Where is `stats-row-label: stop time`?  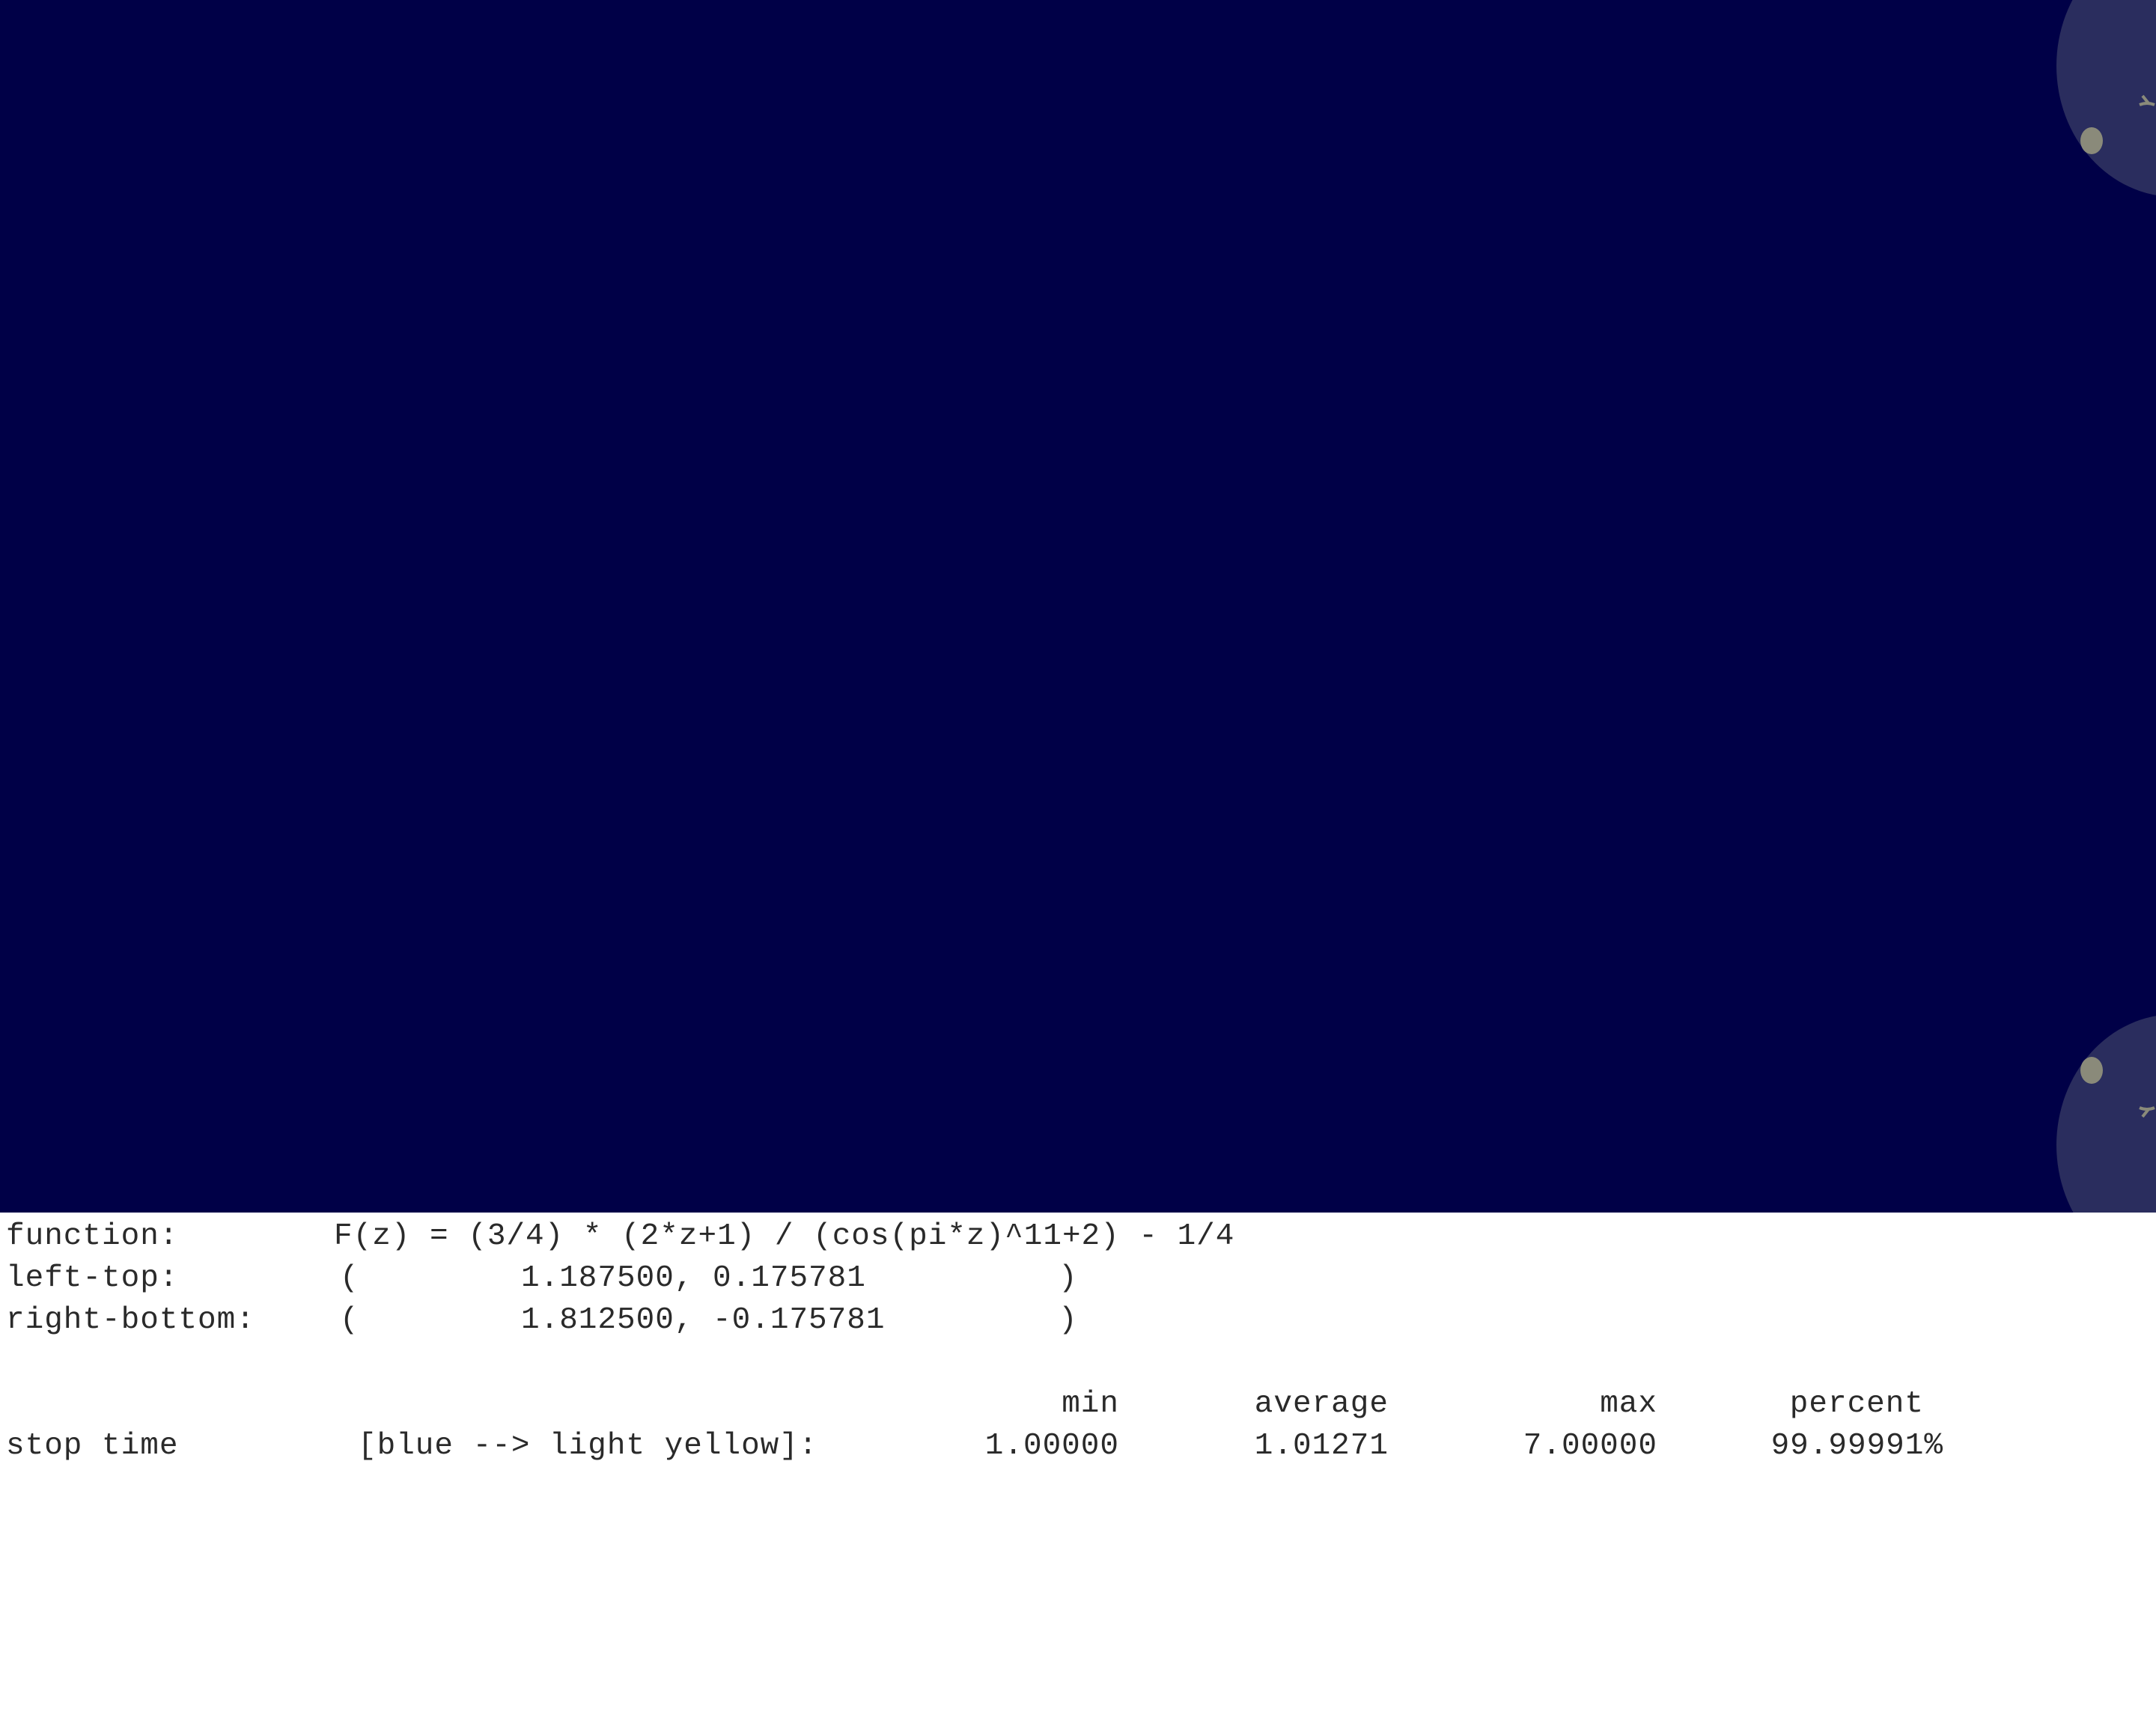
stats-row-label: stop time is located at coordinates (92, 1446).